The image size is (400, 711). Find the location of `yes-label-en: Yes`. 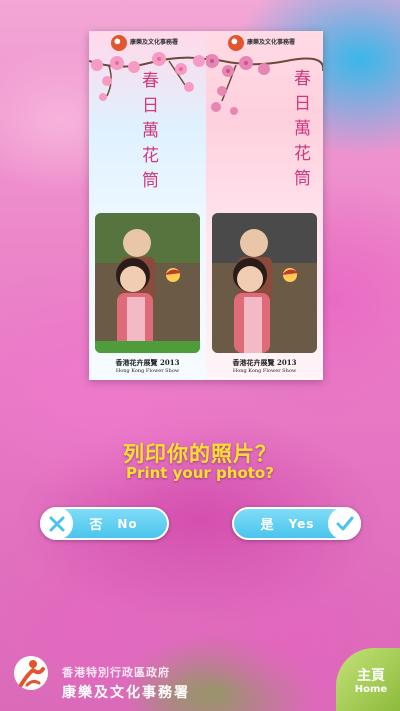

yes-label-en: Yes is located at coordinates (301, 523).